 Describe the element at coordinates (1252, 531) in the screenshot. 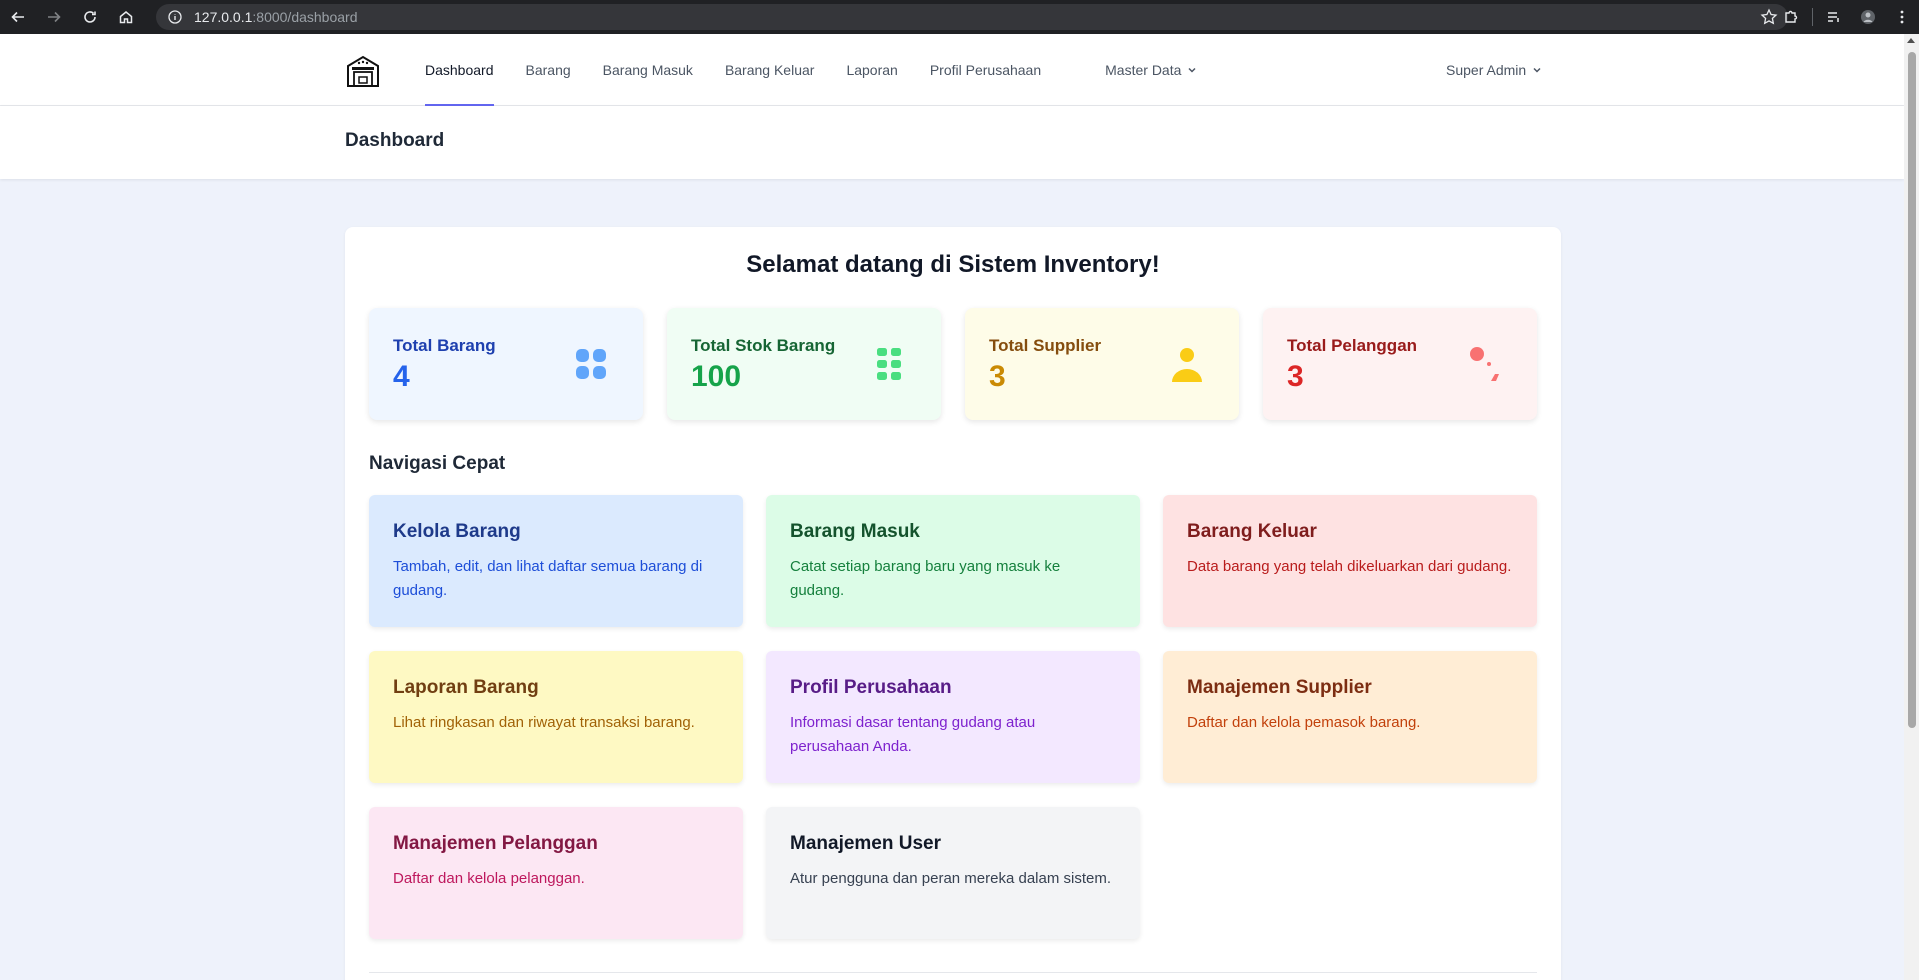

I see `quick-card-title: Barang Keluar` at that location.